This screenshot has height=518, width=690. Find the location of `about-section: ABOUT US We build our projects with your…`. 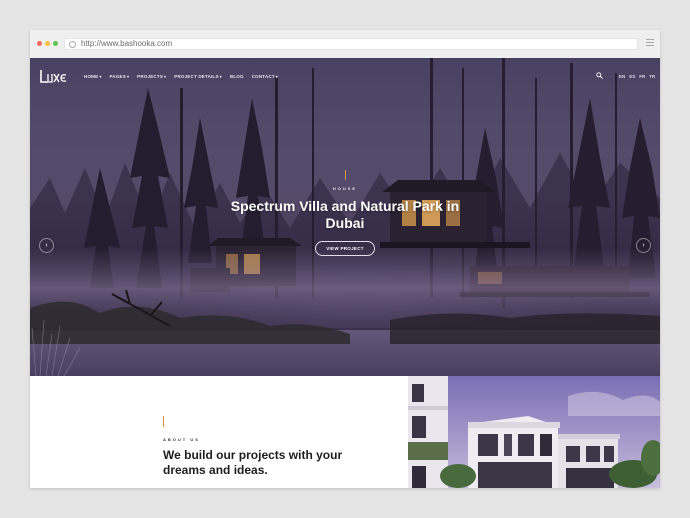

about-section: ABOUT US We build our projects with your… is located at coordinates (219, 432).